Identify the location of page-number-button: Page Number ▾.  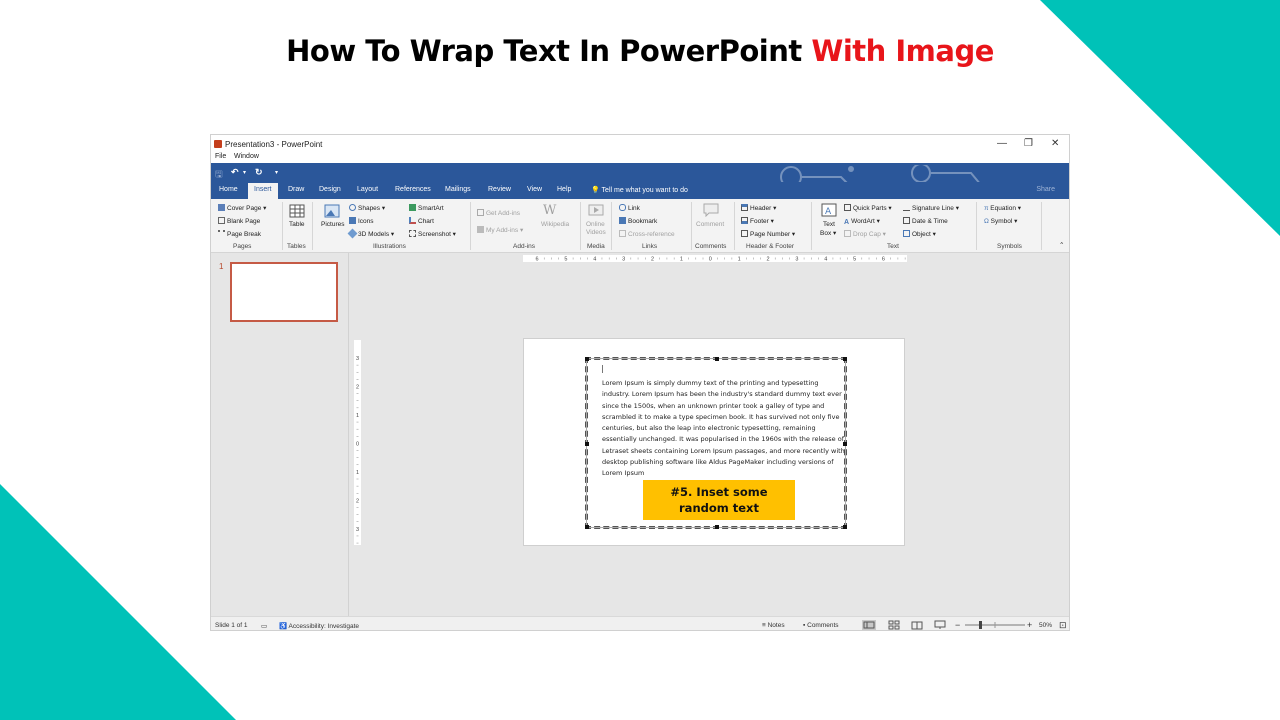
(768, 234).